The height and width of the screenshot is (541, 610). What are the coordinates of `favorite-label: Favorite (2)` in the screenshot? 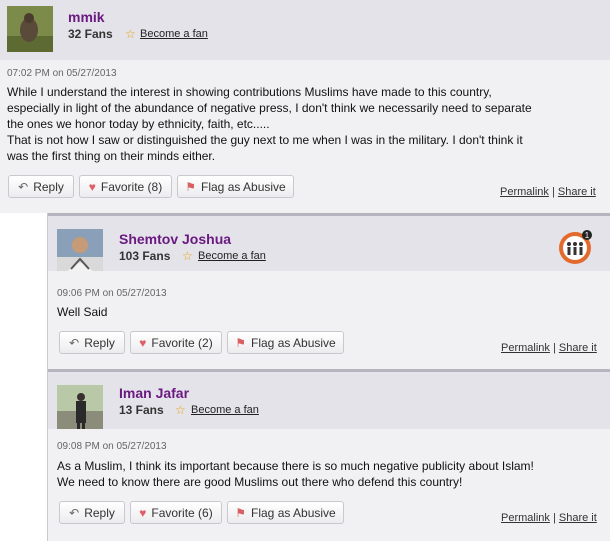 It's located at (182, 342).